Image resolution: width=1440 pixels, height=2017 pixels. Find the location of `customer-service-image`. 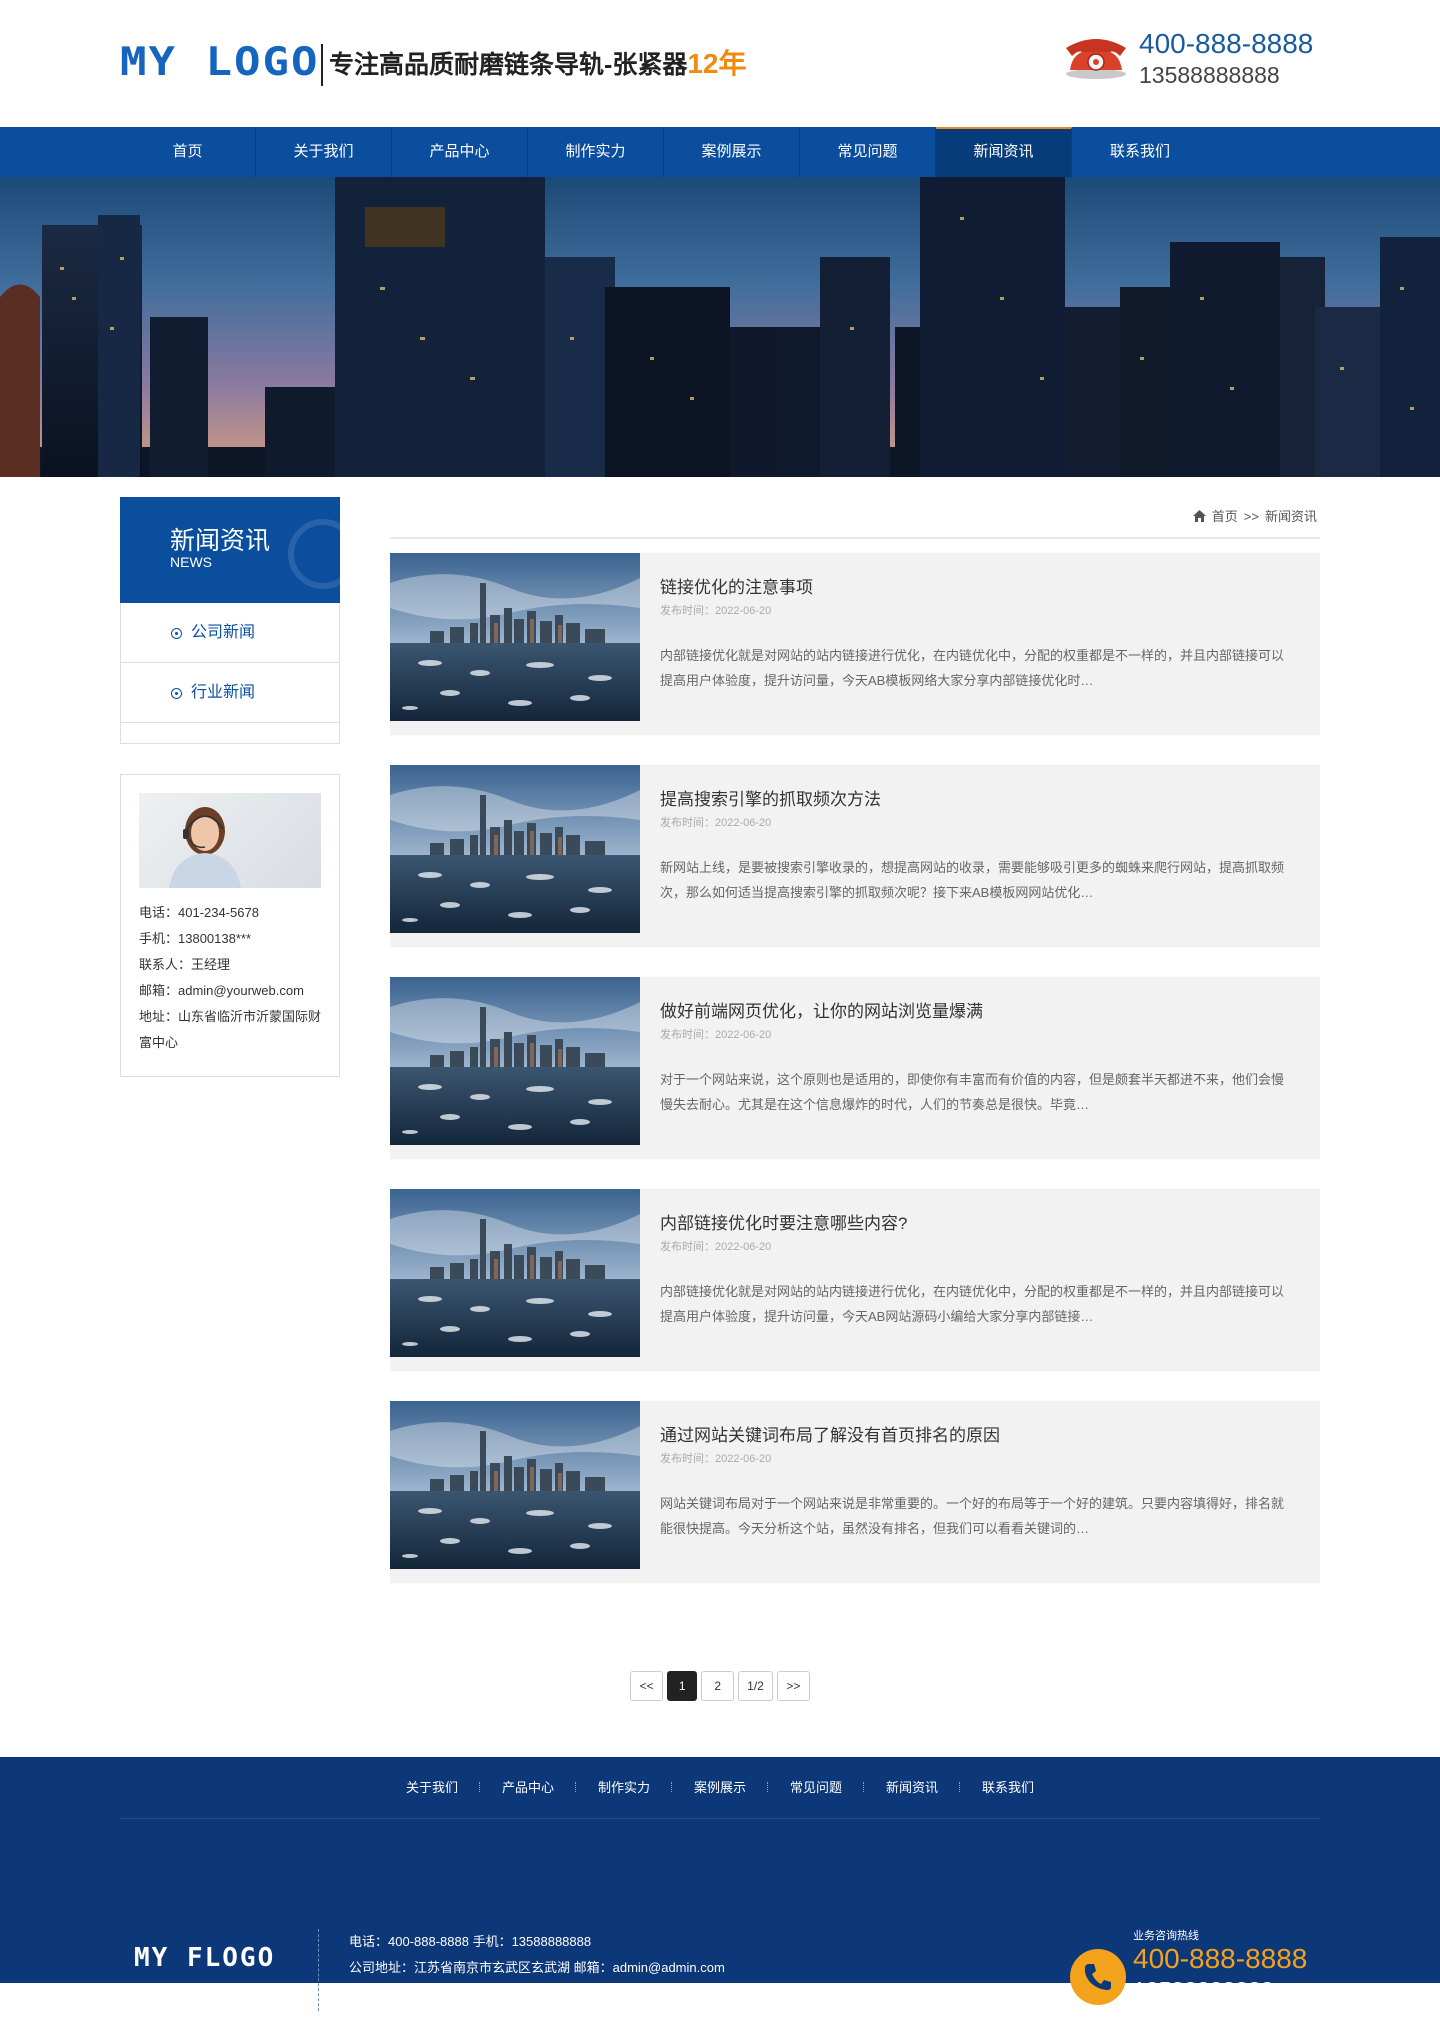

customer-service-image is located at coordinates (205, 847).